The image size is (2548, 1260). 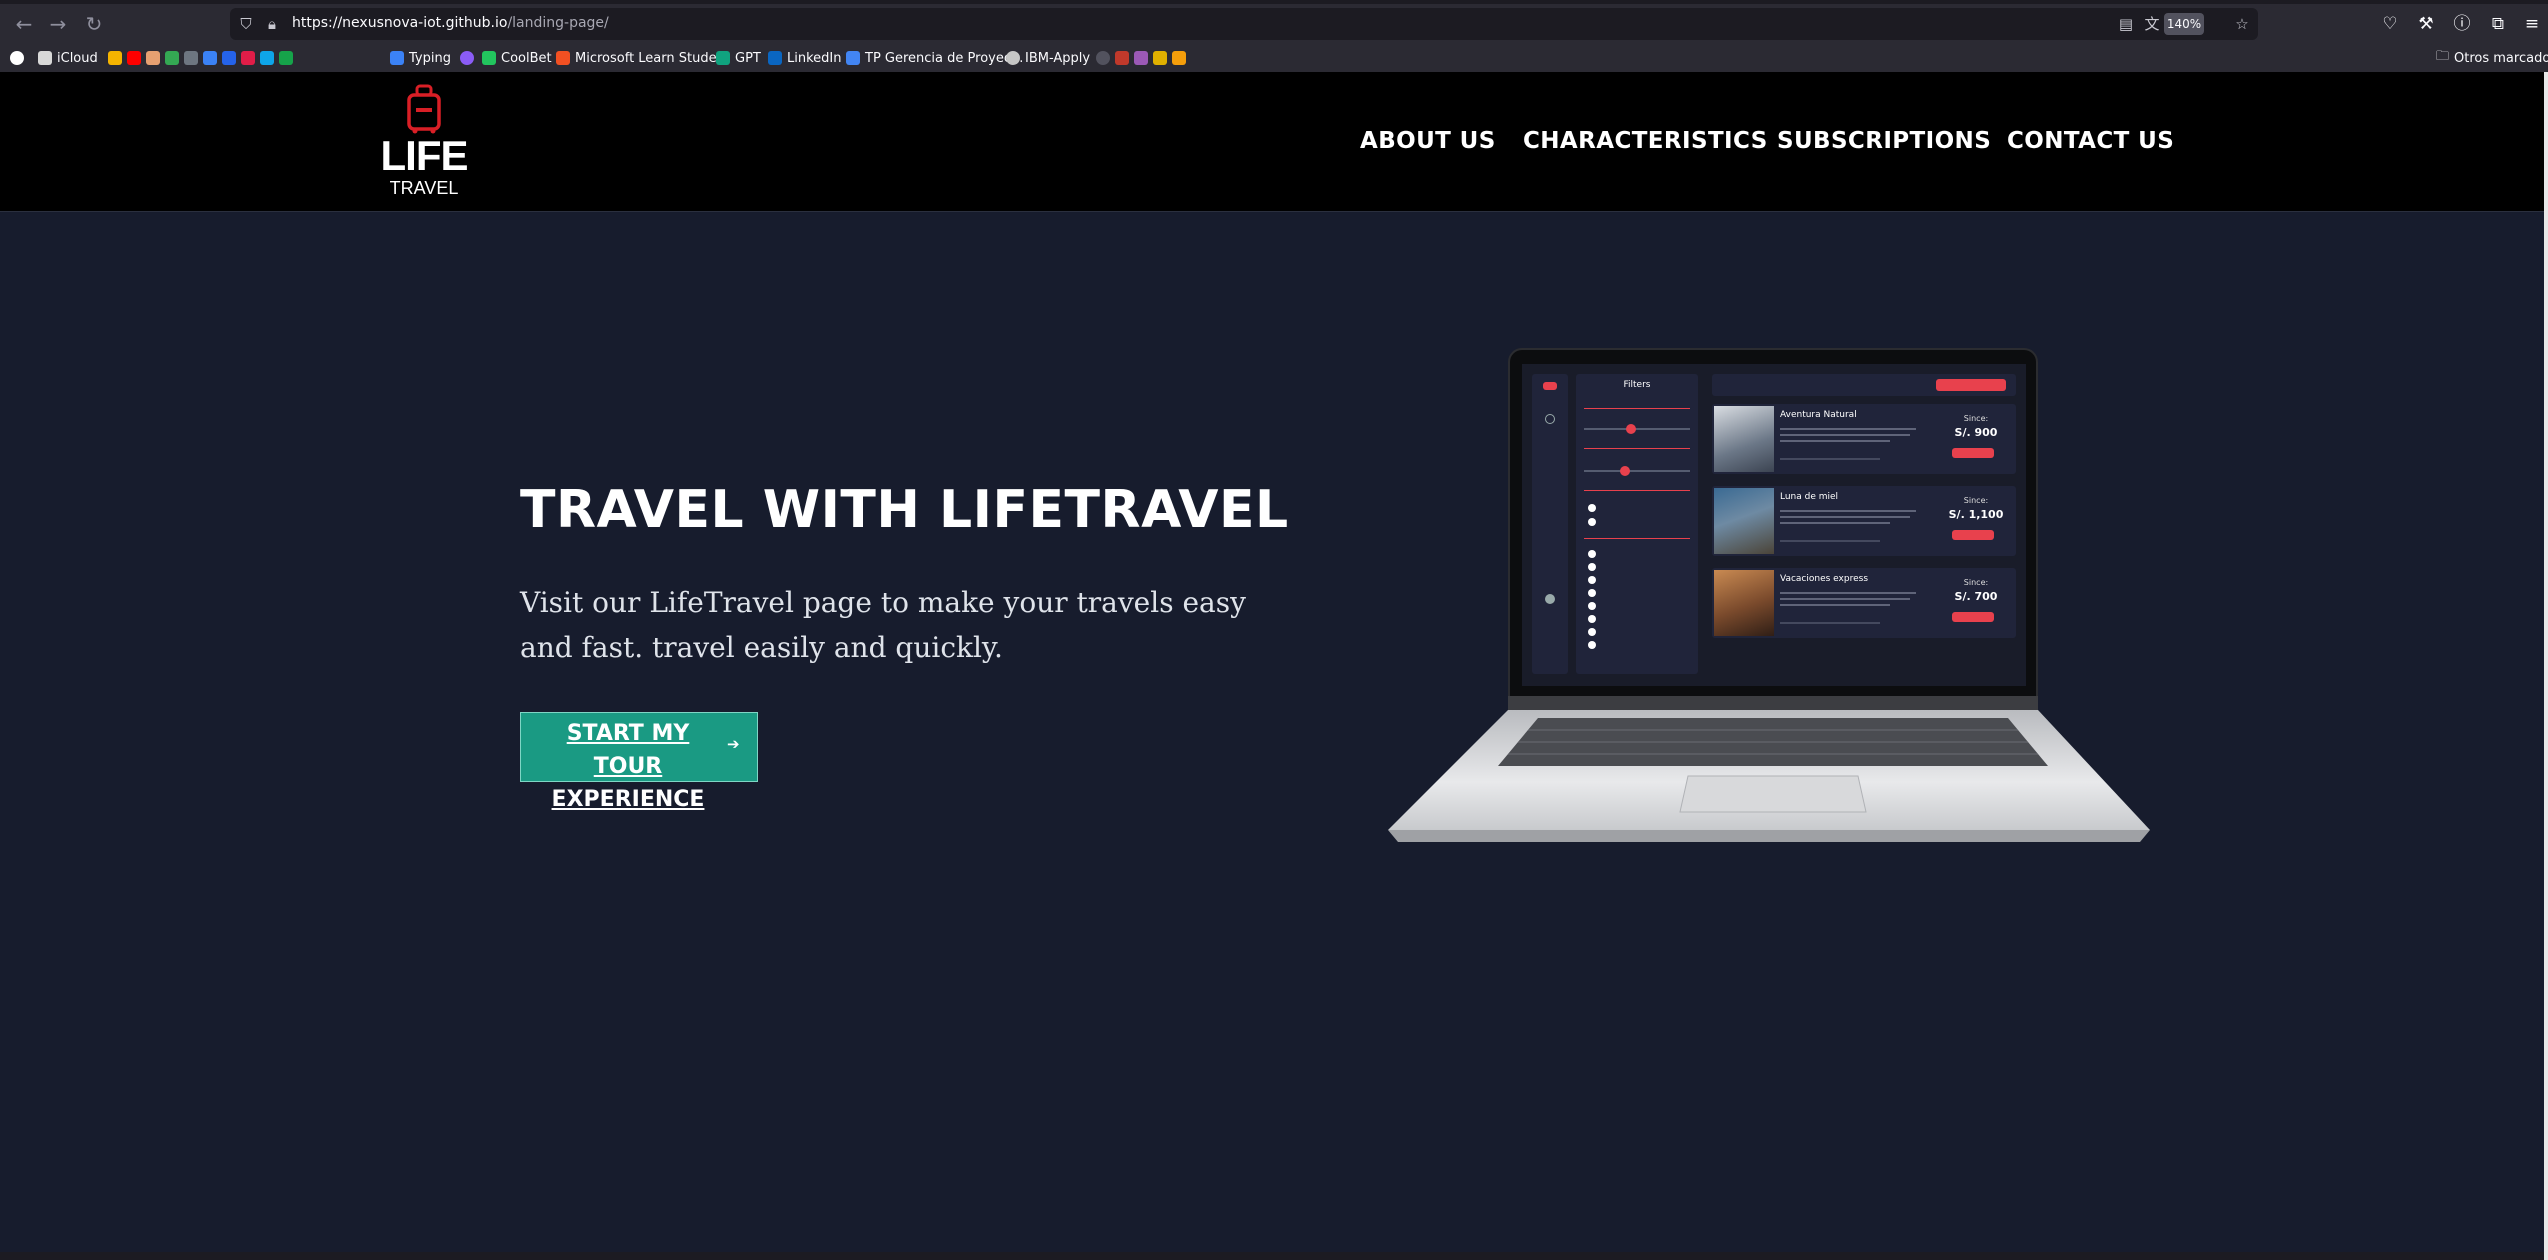 I want to click on pocket-icon: ♡, so click(x=2390, y=24).